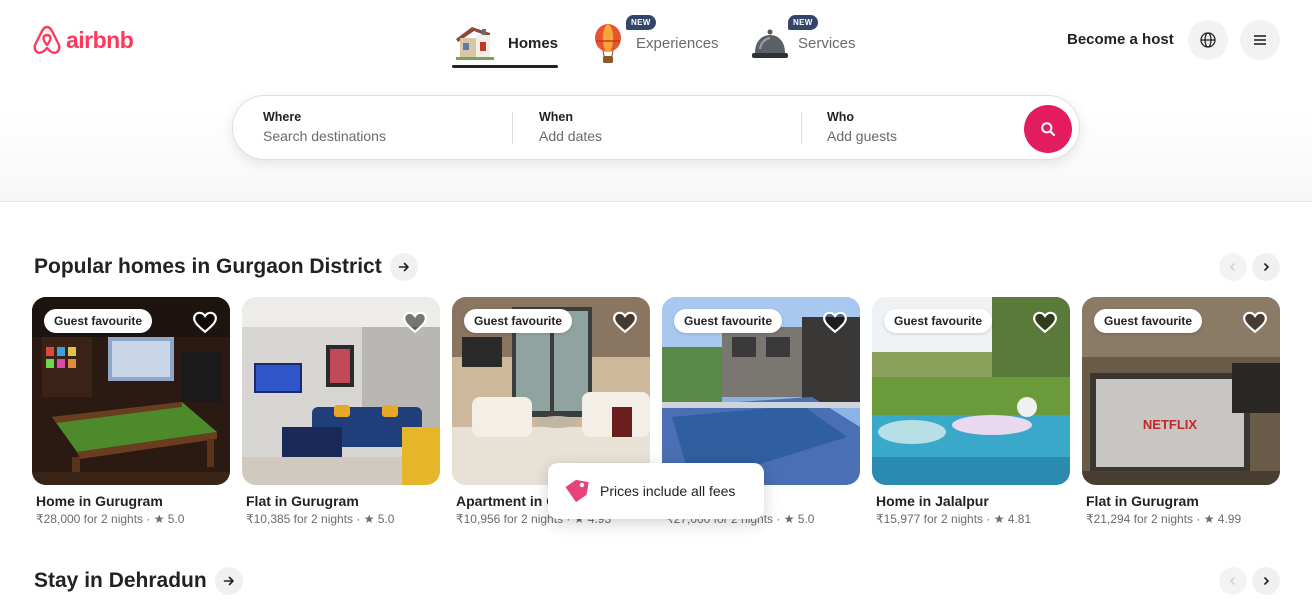  Describe the element at coordinates (932, 501) in the screenshot. I see `listing-title: Home in Jalalpur` at that location.